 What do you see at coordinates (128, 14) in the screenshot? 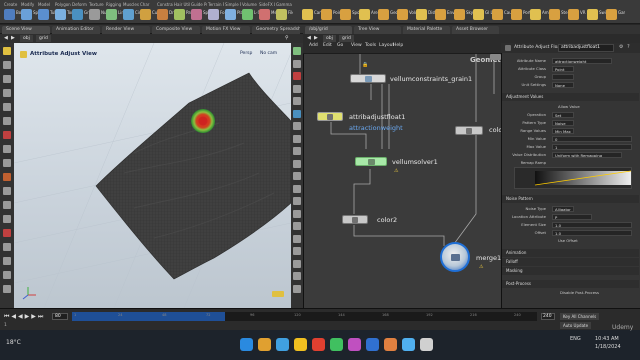
I see `shelf-tool-7-icon` at bounding box center [128, 14].